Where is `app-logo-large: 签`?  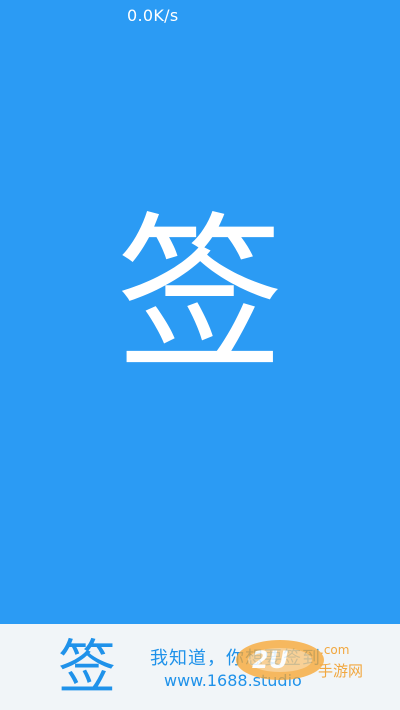
app-logo-large: 签 is located at coordinates (200, 295).